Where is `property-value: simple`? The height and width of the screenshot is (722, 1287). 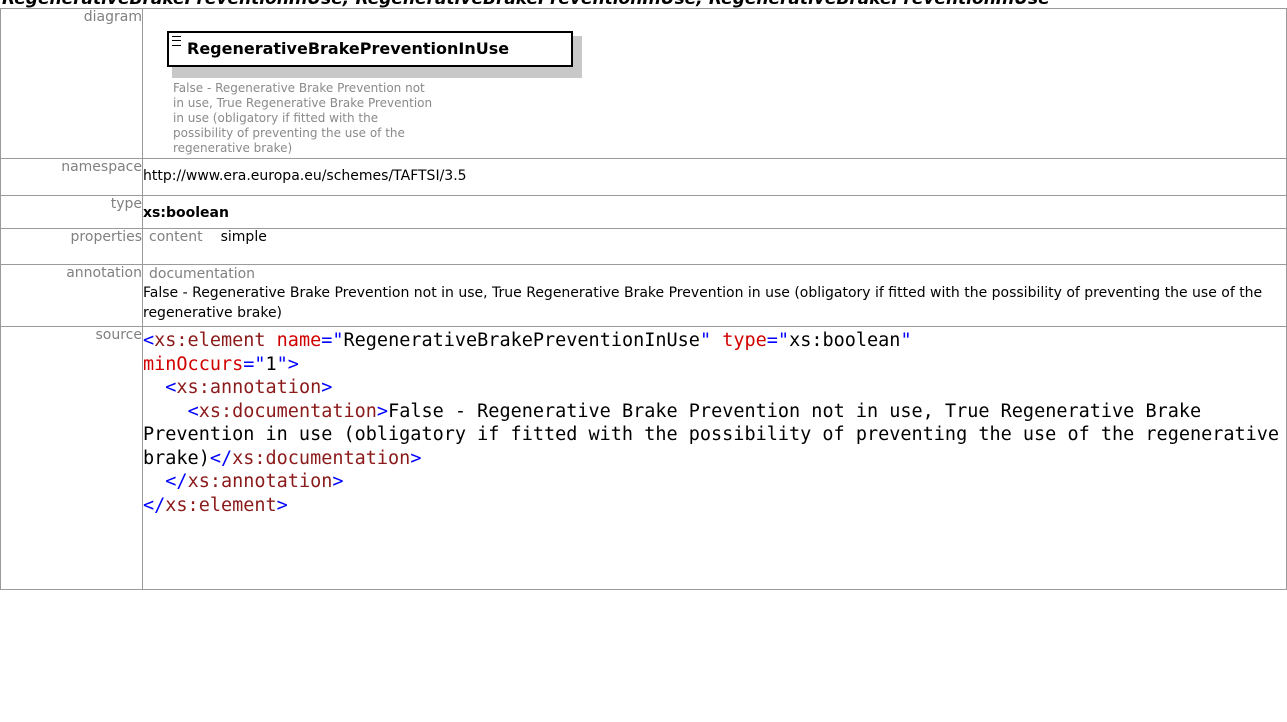 property-value: simple is located at coordinates (243, 237).